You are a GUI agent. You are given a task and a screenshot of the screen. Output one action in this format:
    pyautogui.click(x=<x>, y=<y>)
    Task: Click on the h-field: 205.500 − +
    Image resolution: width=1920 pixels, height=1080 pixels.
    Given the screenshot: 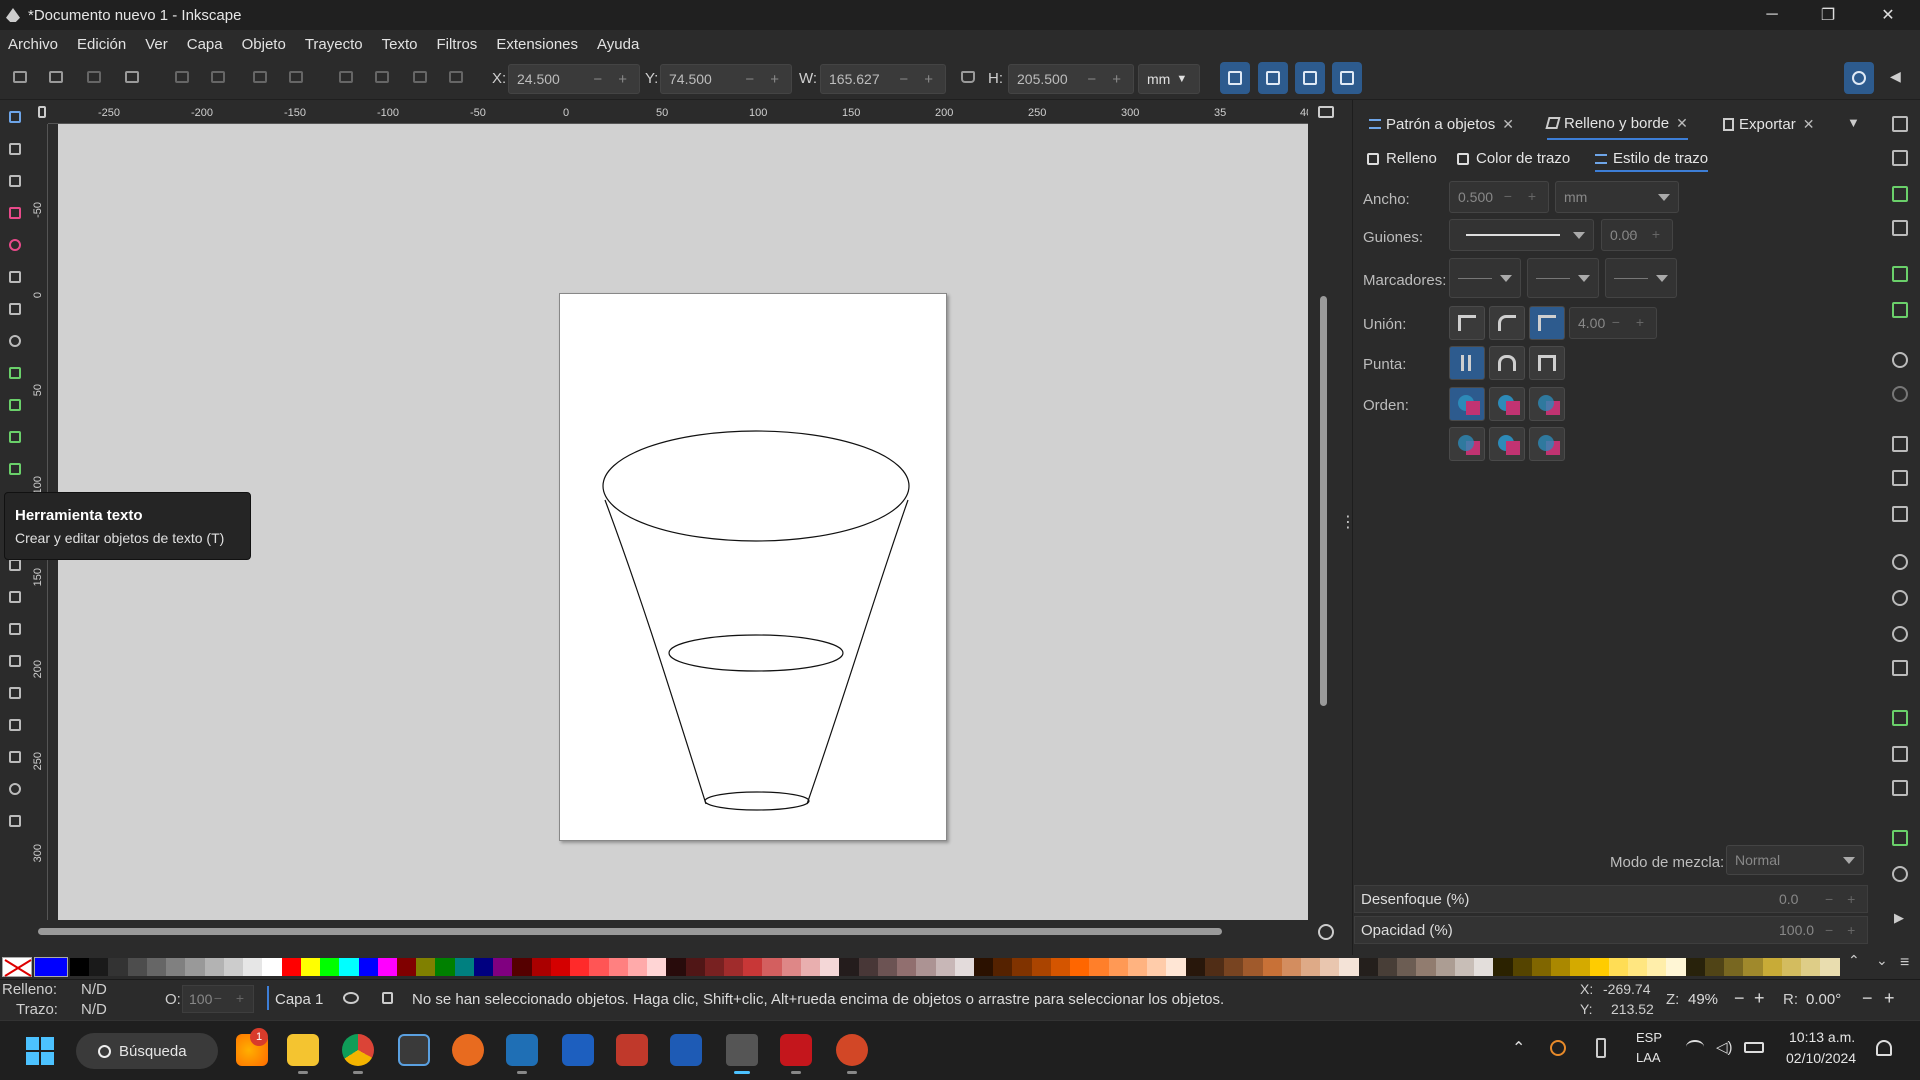 What is the action you would take?
    pyautogui.click(x=1071, y=79)
    